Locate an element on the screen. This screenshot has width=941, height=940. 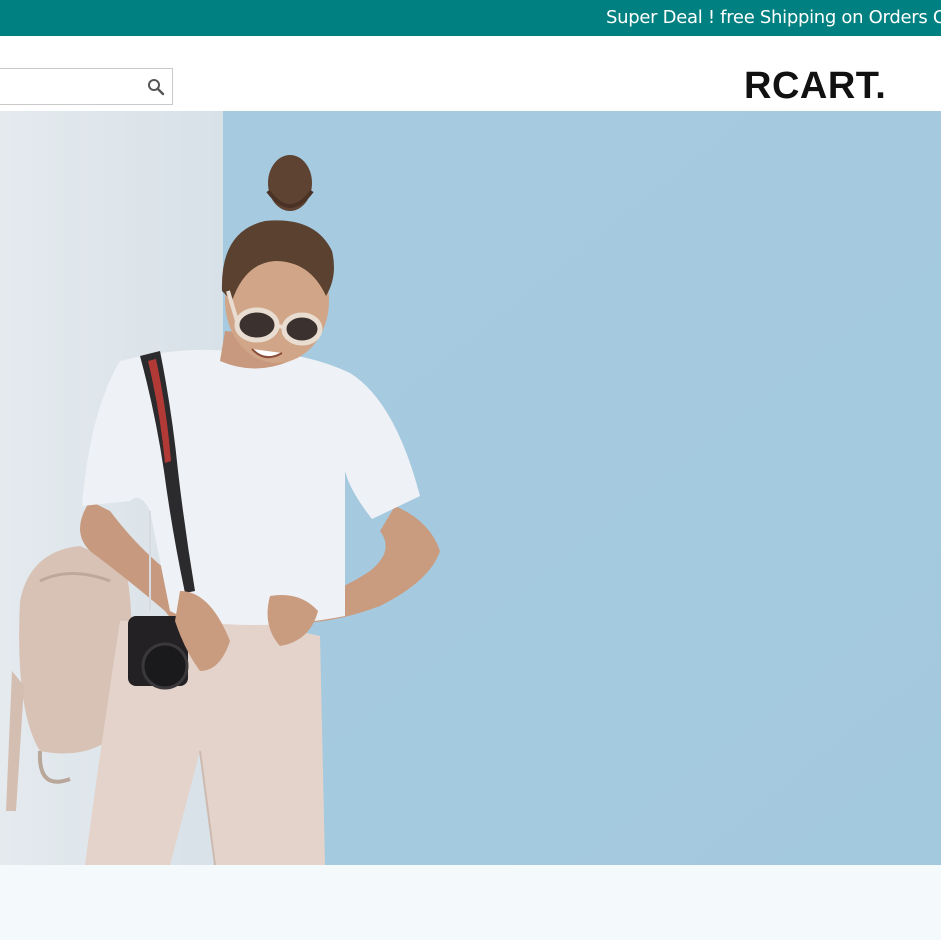
promo-banner: Super Deal ! free Shipping on Orders O is located at coordinates (470, 18).